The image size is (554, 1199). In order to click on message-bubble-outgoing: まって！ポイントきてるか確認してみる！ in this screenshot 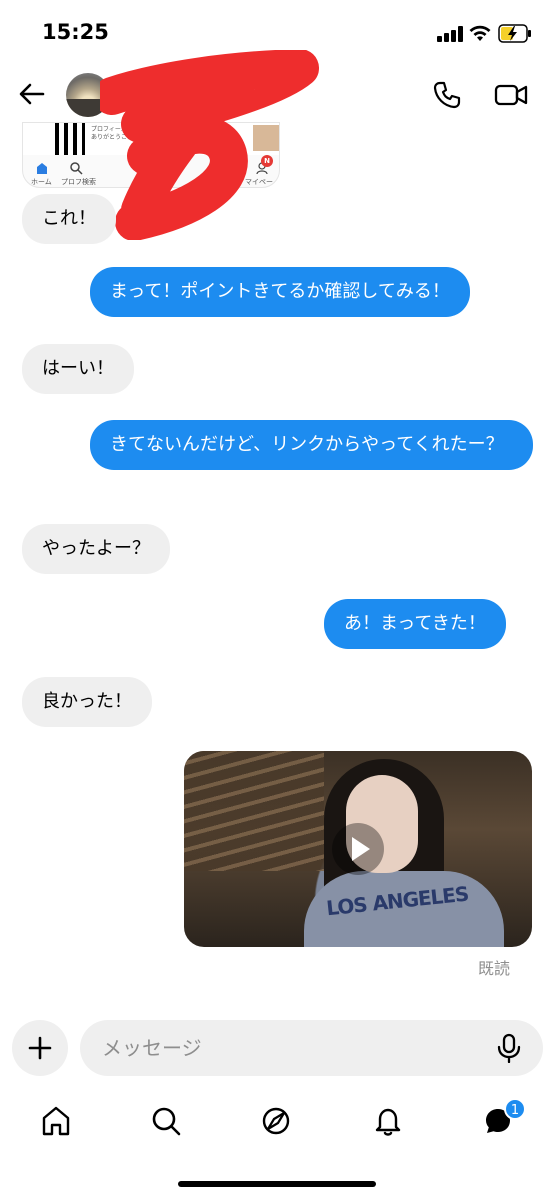, I will do `click(280, 292)`.